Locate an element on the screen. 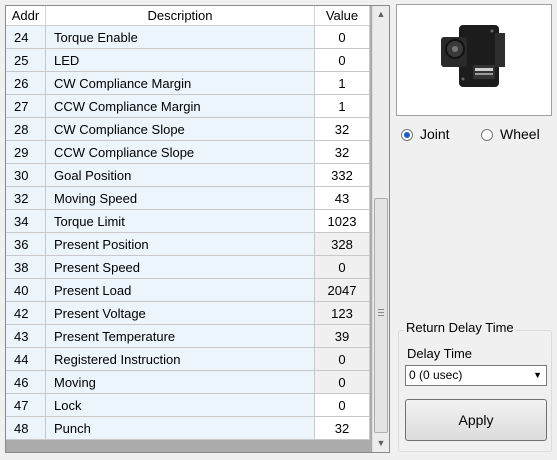 The height and width of the screenshot is (460, 557). addr-cell: 24 is located at coordinates (26, 37).